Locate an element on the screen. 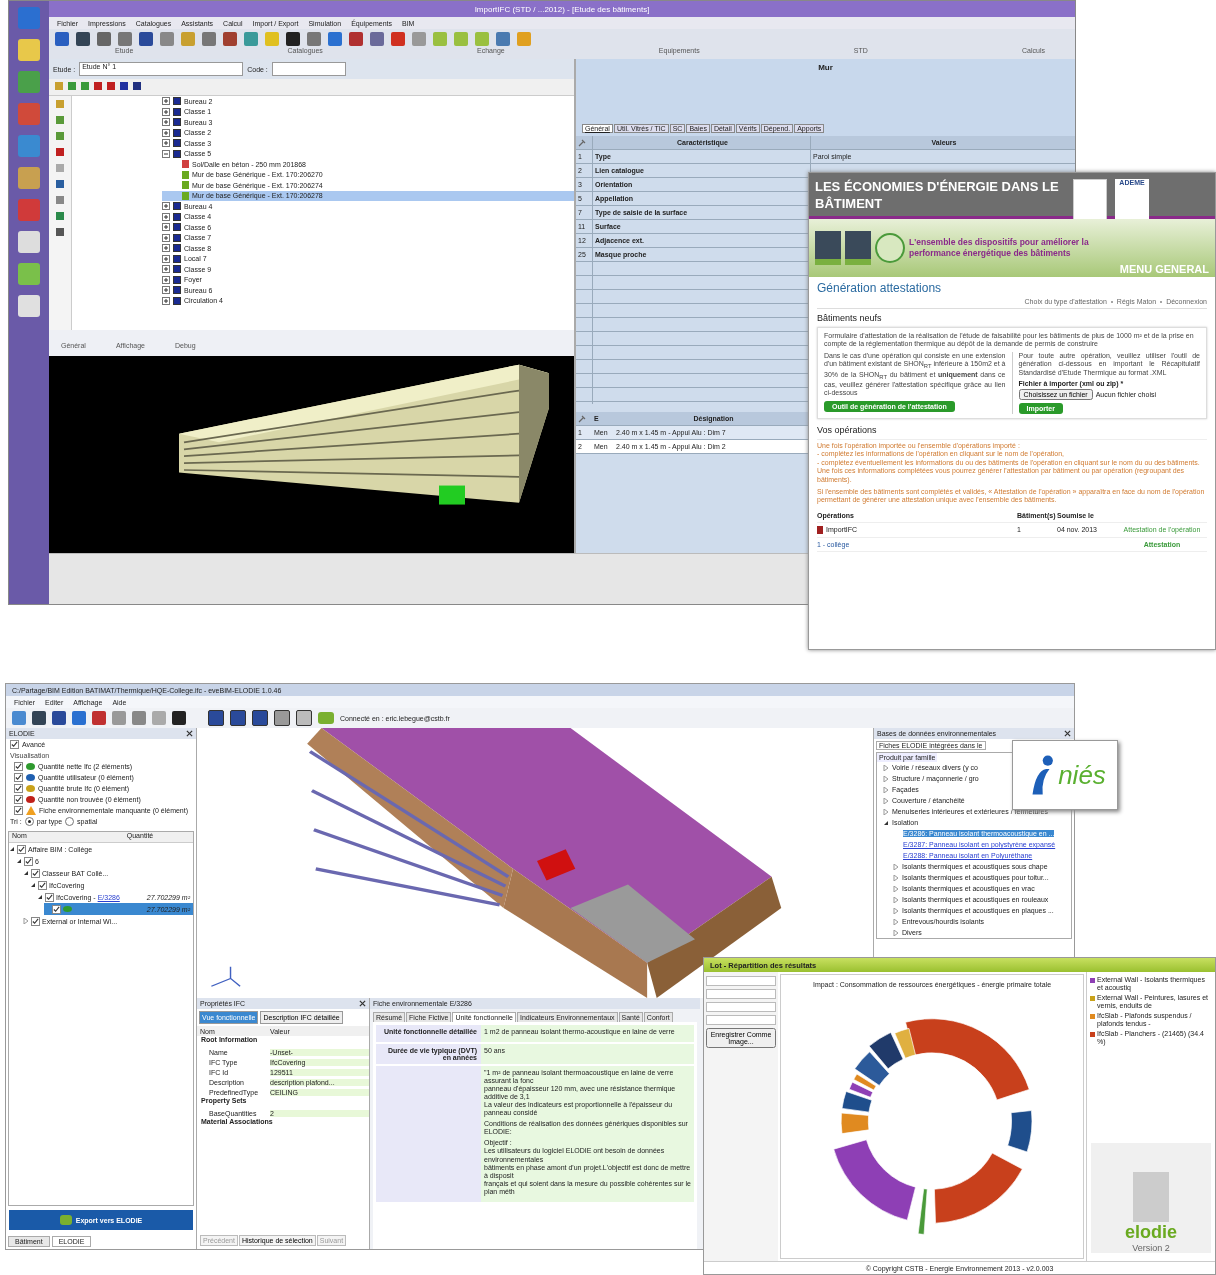 This screenshot has height=1275, width=1216. logo-text: elodie is located at coordinates (1151, 1232).